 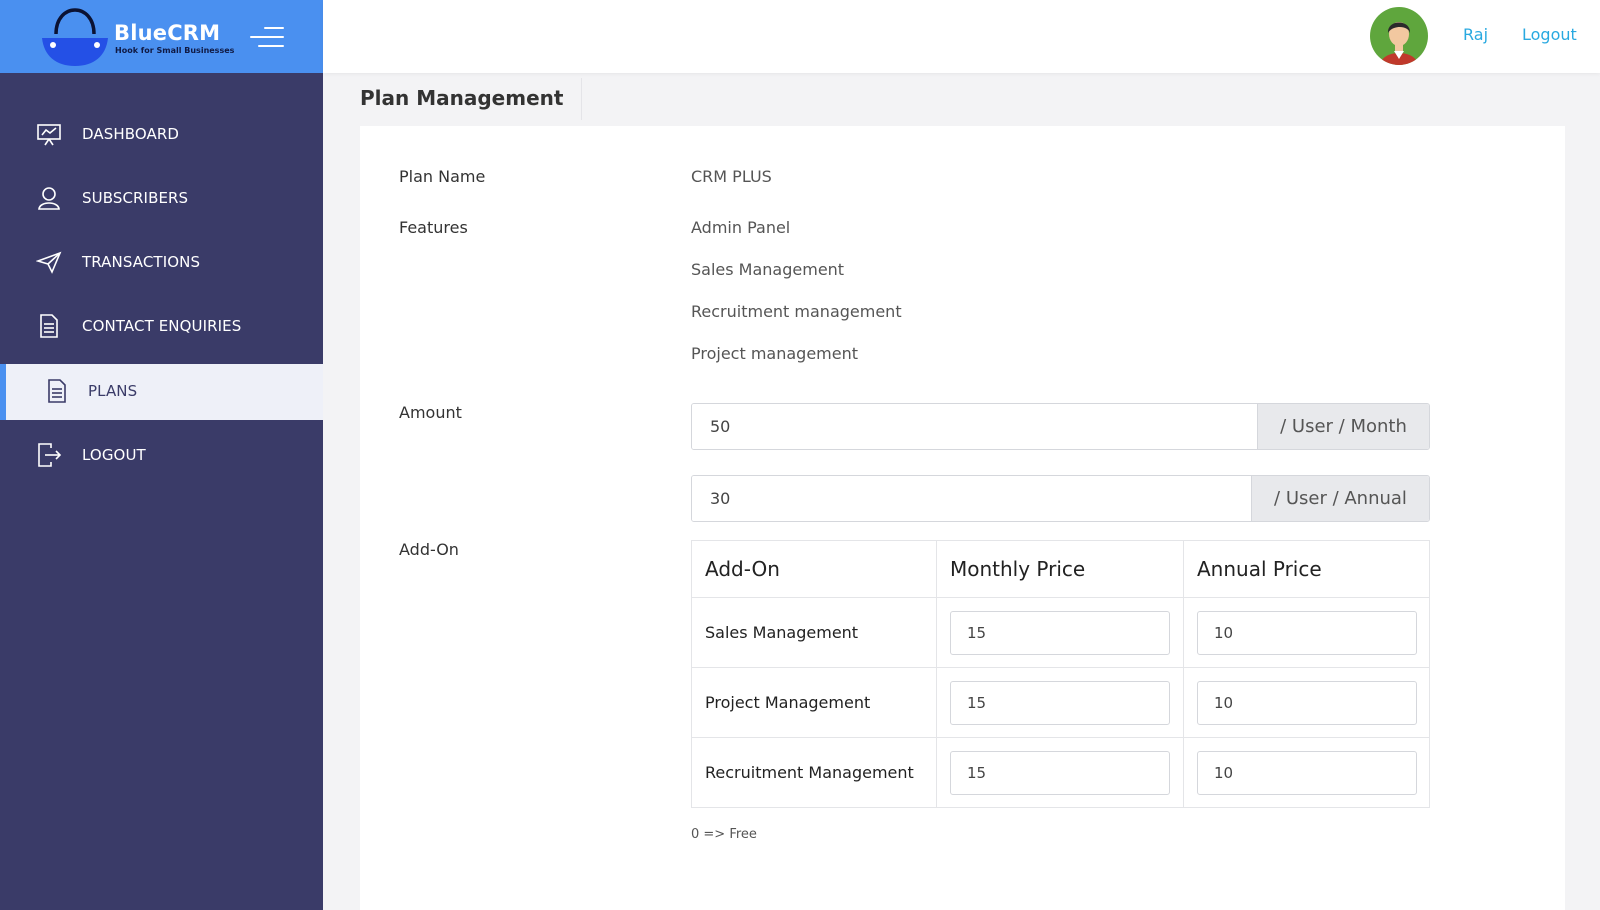 What do you see at coordinates (429, 549) in the screenshot?
I see `addon-label: Add-On` at bounding box center [429, 549].